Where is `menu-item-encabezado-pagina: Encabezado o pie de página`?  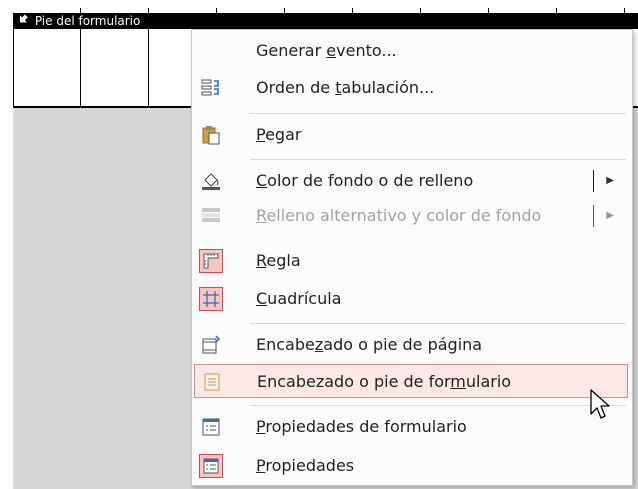
menu-item-encabezado-pagina: Encabezado o pie de página is located at coordinates (411, 345).